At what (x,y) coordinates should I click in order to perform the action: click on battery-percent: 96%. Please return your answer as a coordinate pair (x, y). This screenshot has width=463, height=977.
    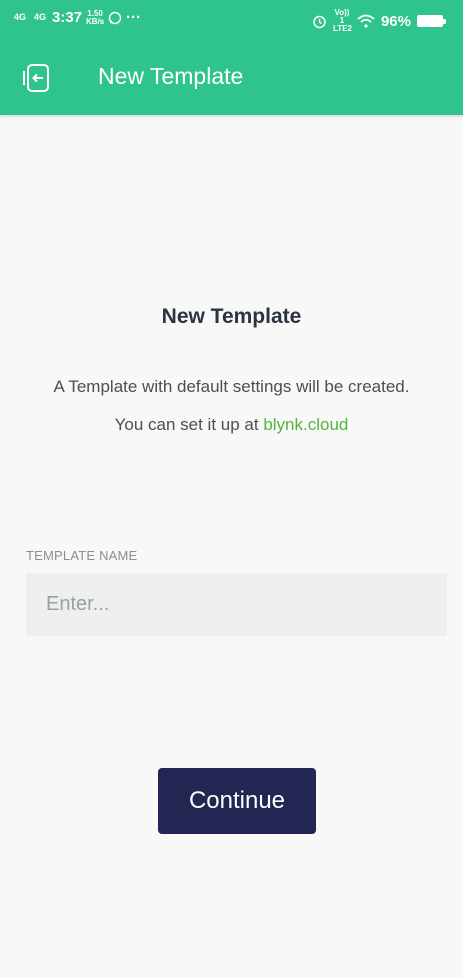
    Looking at the image, I should click on (395, 21).